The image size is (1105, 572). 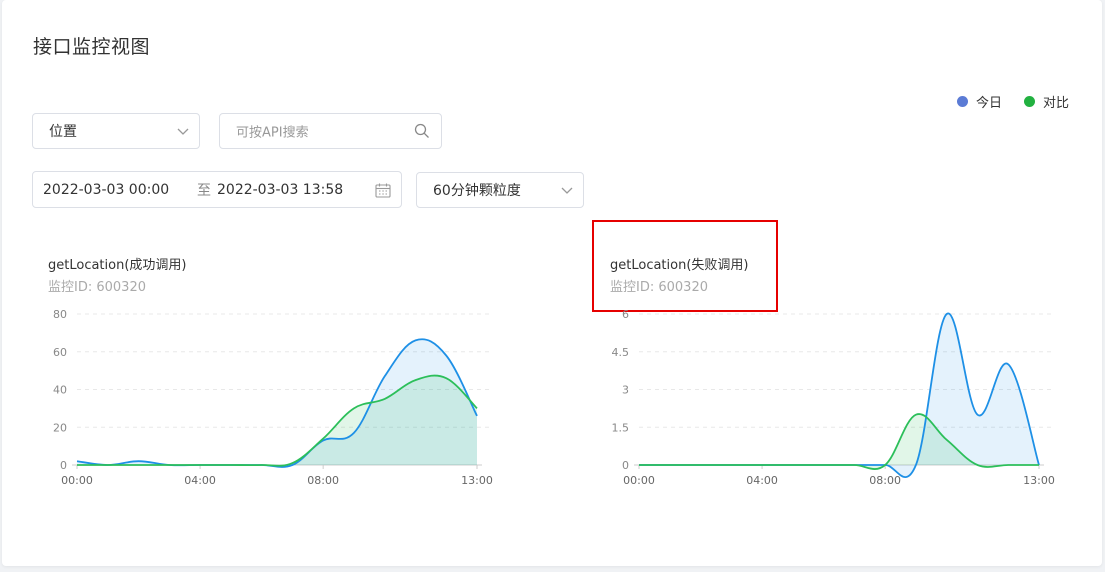 What do you see at coordinates (1056, 103) in the screenshot?
I see `legend-compare-label: 对比` at bounding box center [1056, 103].